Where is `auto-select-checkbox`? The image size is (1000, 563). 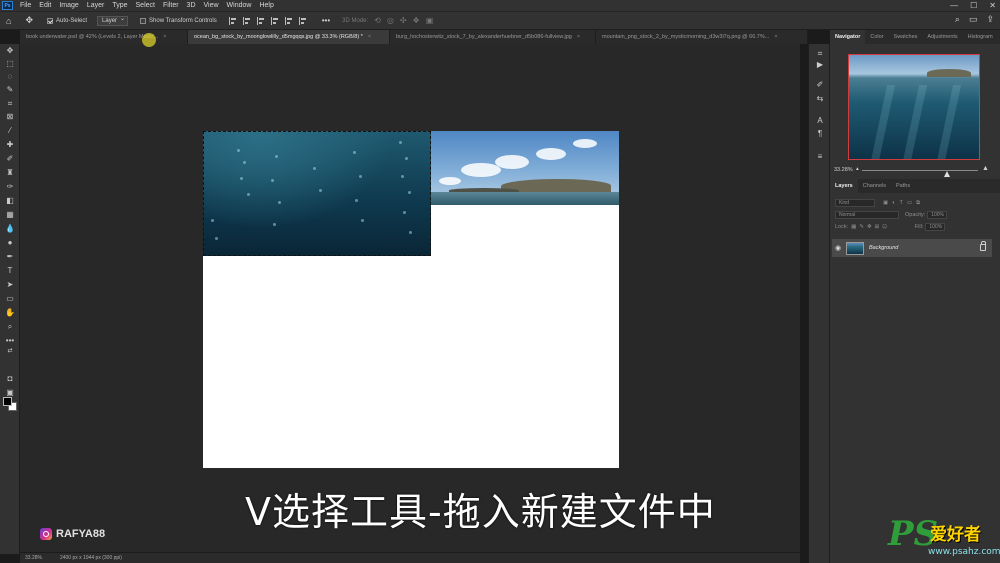 auto-select-checkbox is located at coordinates (49, 20).